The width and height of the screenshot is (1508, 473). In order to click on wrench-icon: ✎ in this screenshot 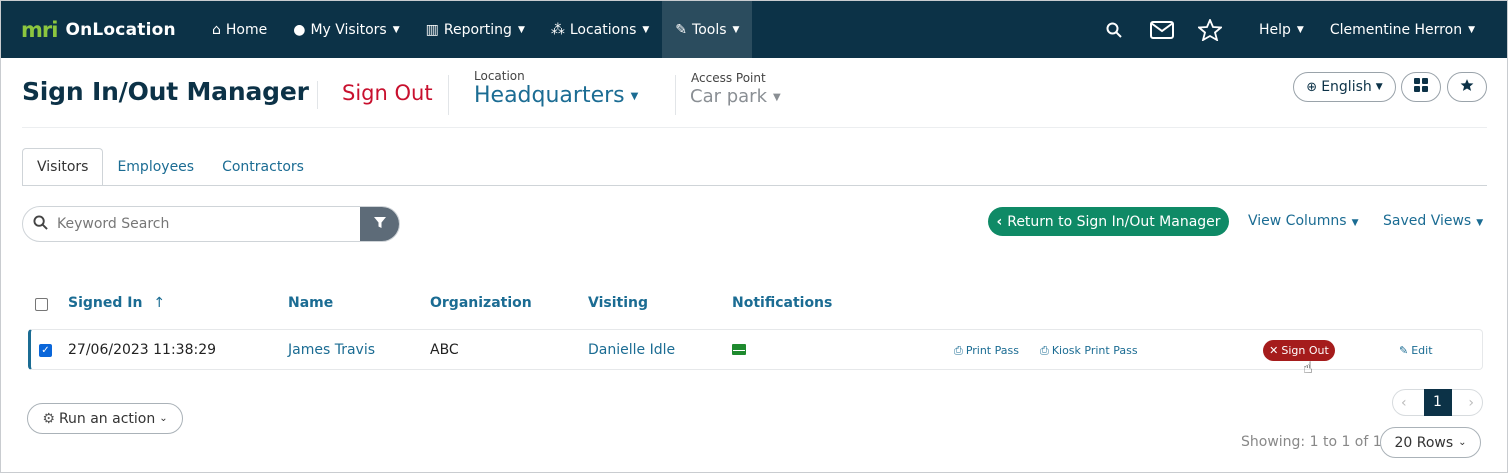, I will do `click(681, 29)`.